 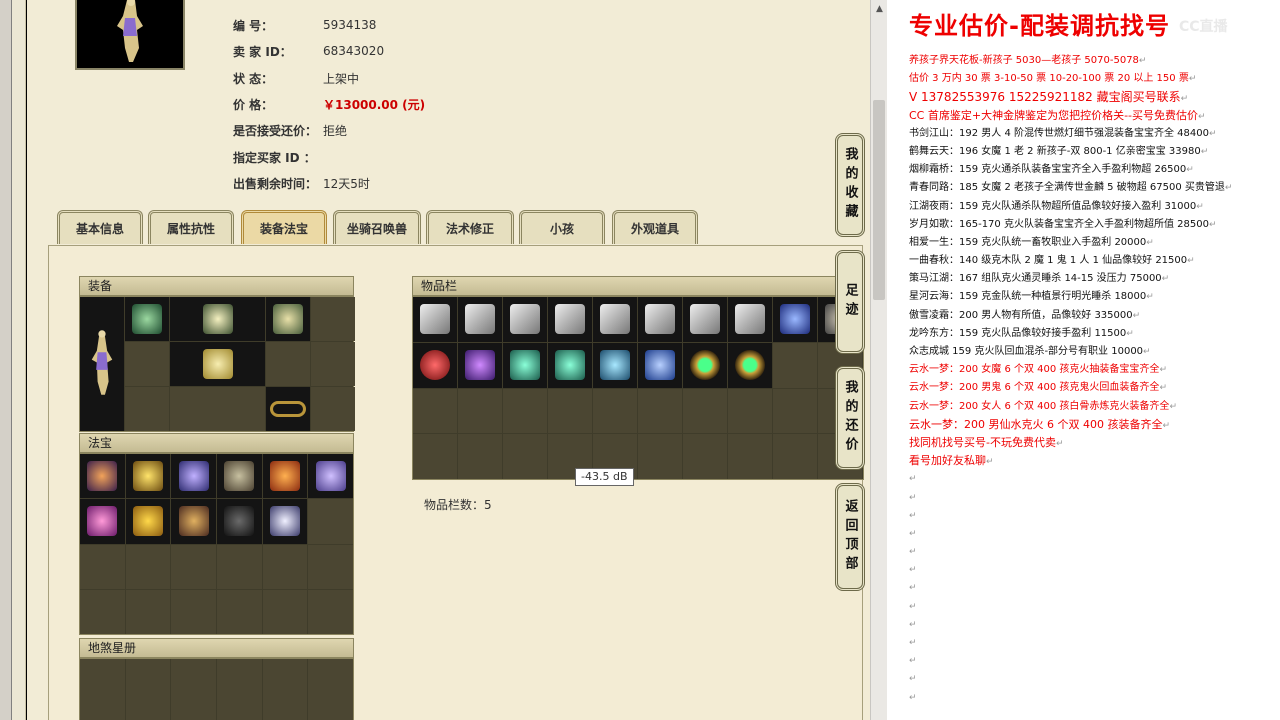 What do you see at coordinates (850, 185) in the screenshot?
I see `my-favorites-button: 我的收藏` at bounding box center [850, 185].